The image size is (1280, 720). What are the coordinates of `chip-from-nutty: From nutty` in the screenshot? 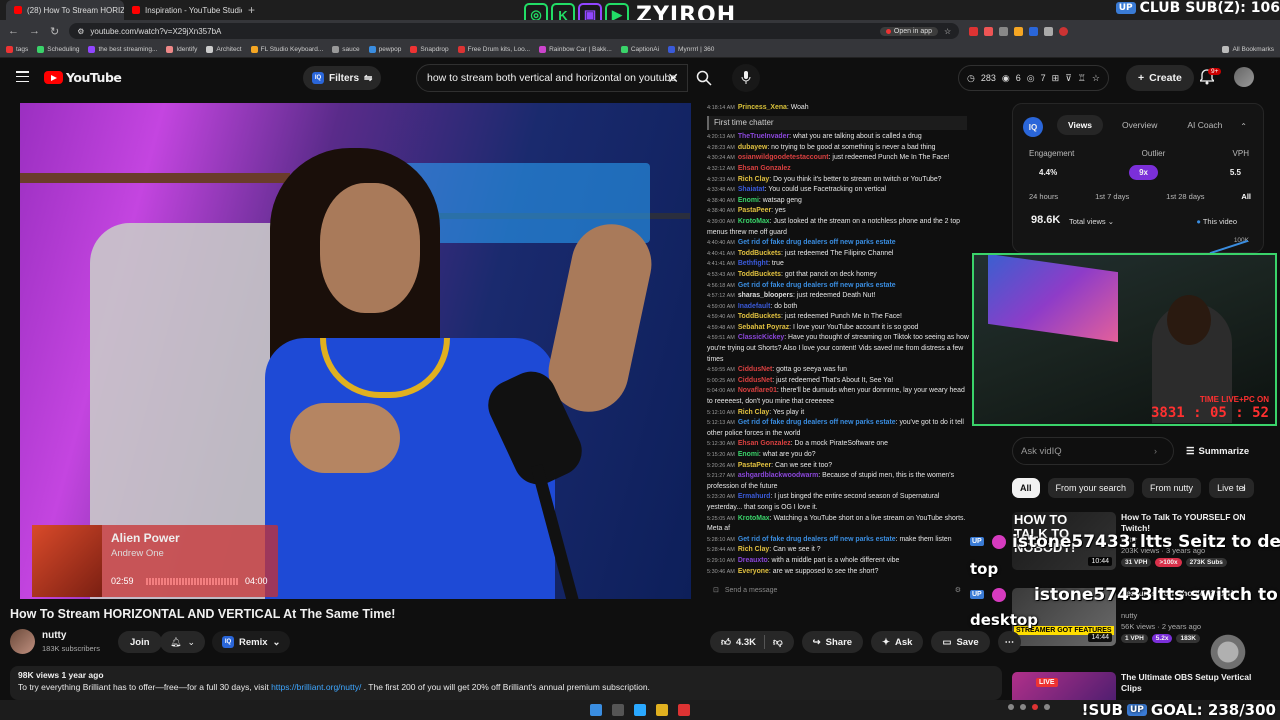 It's located at (1172, 488).